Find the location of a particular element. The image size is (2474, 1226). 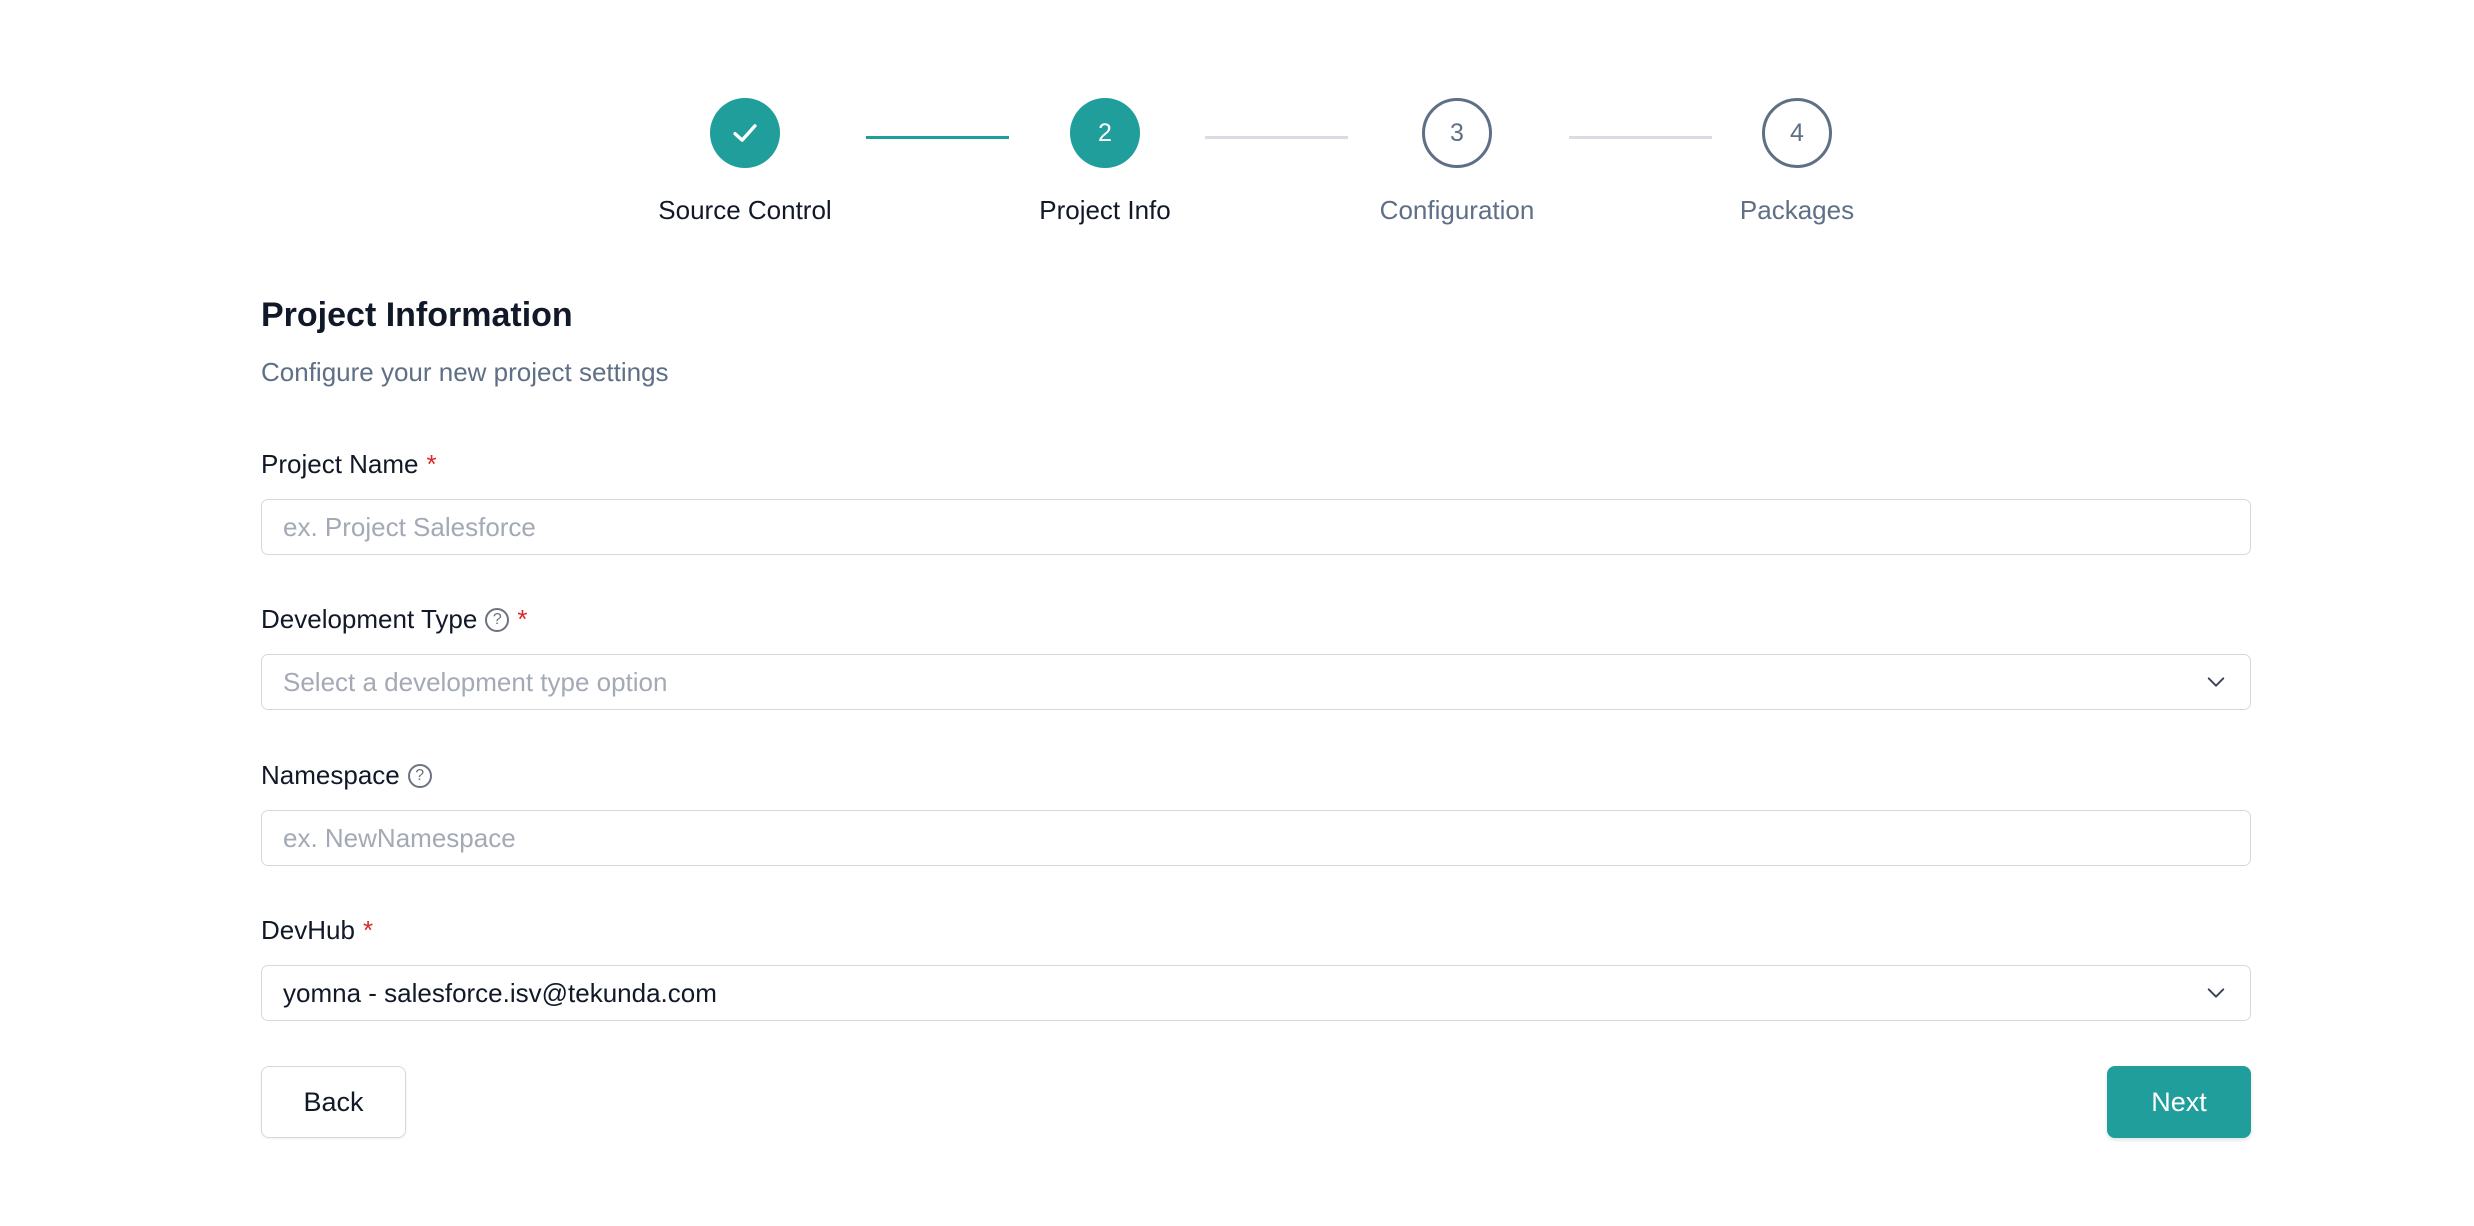

project-name-label-row: Project Name * is located at coordinates (349, 464).